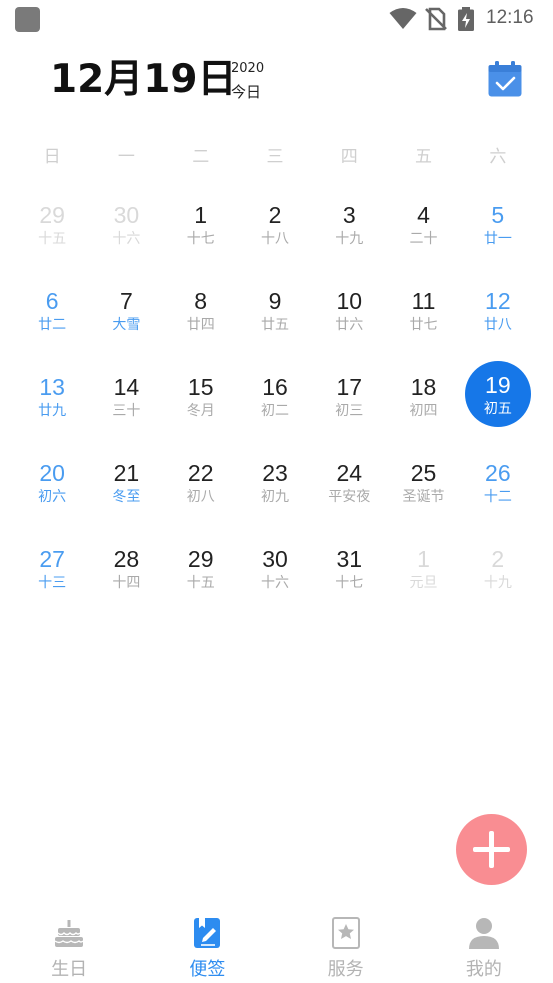 The height and width of the screenshot is (983, 553). Describe the element at coordinates (423, 583) in the screenshot. I see `lunar-date: 元旦` at that location.